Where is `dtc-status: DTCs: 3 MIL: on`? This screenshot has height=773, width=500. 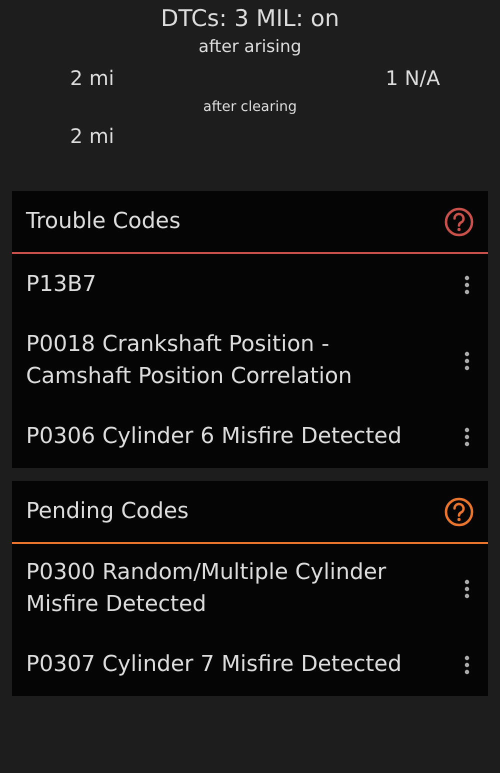 dtc-status: DTCs: 3 MIL: on is located at coordinates (250, 19).